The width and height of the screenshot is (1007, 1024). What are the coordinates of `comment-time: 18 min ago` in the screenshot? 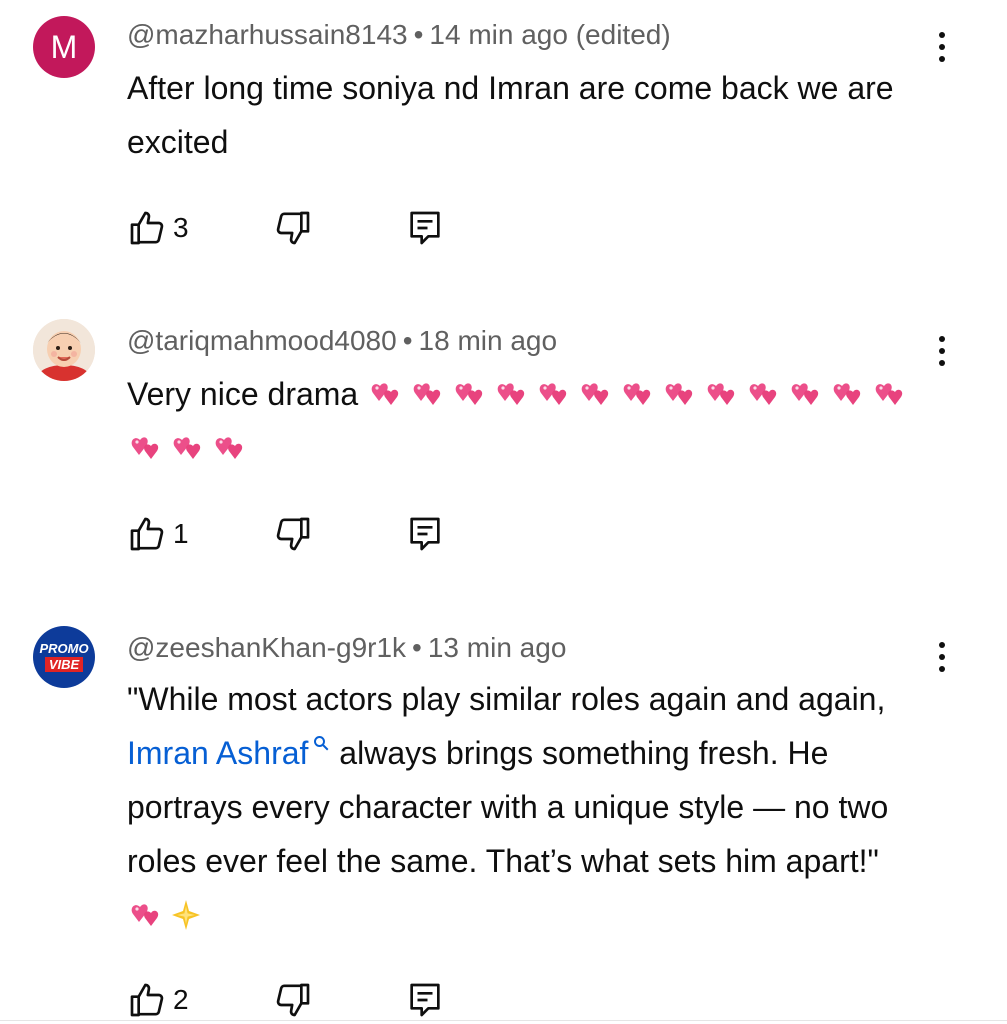 It's located at (488, 340).